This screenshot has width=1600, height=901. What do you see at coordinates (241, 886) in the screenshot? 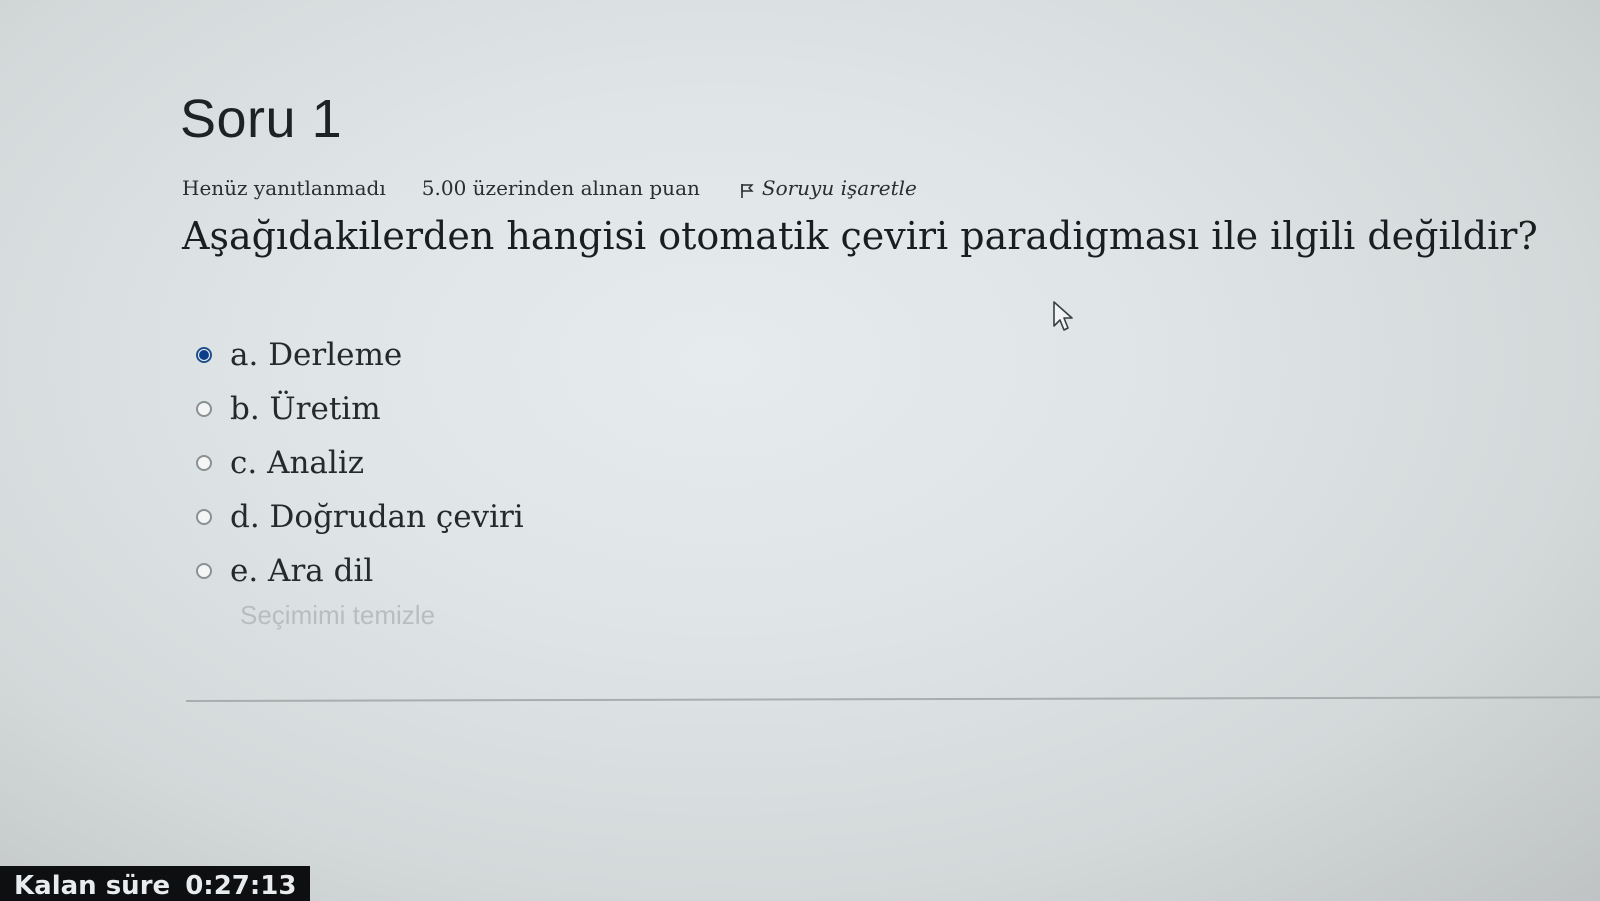
I see `remaining-time-value: 0:27:13` at bounding box center [241, 886].